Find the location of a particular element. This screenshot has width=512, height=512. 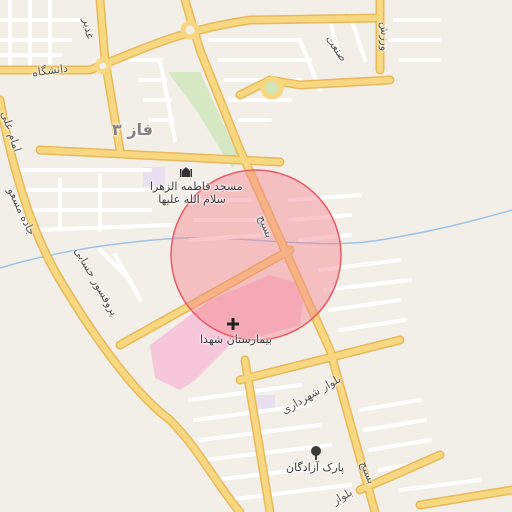

hospital-cross-icon is located at coordinates (233, 324).